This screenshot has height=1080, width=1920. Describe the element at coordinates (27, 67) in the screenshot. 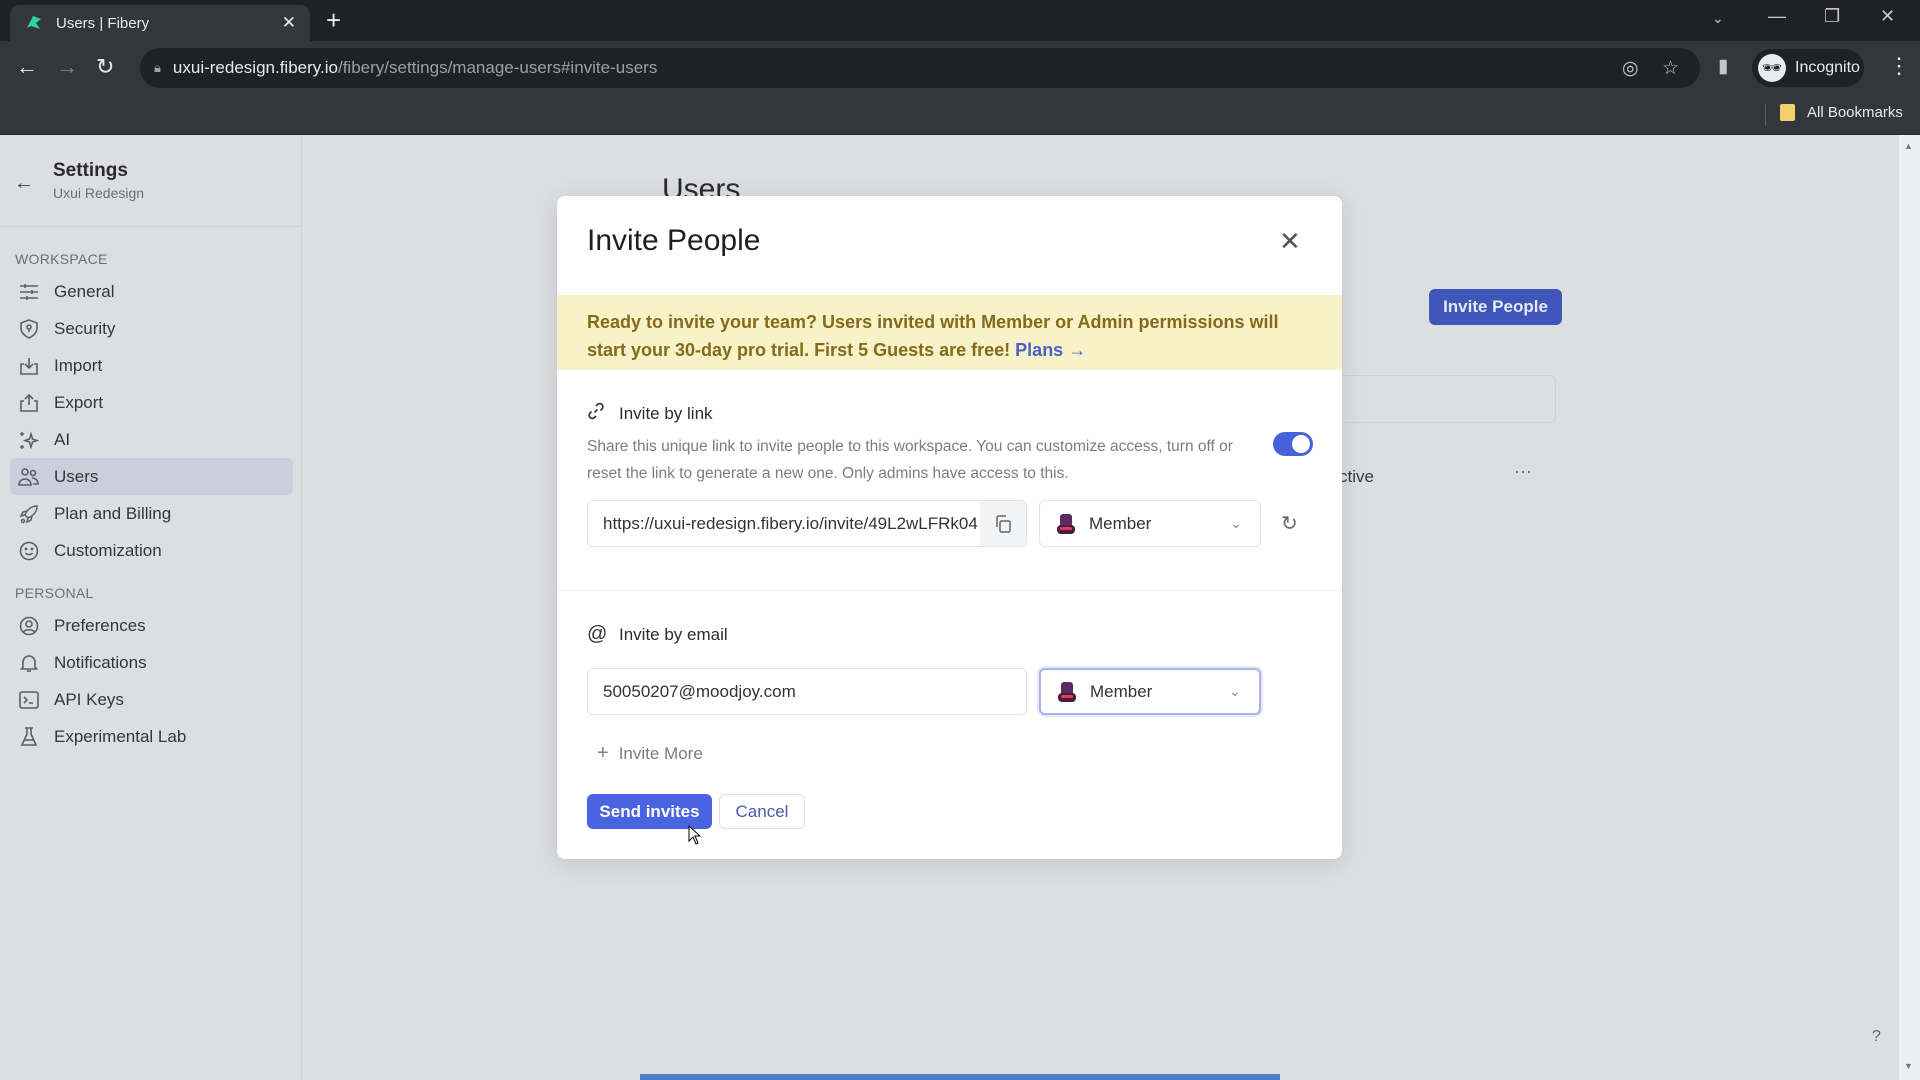

I see `back-icon: ←` at that location.